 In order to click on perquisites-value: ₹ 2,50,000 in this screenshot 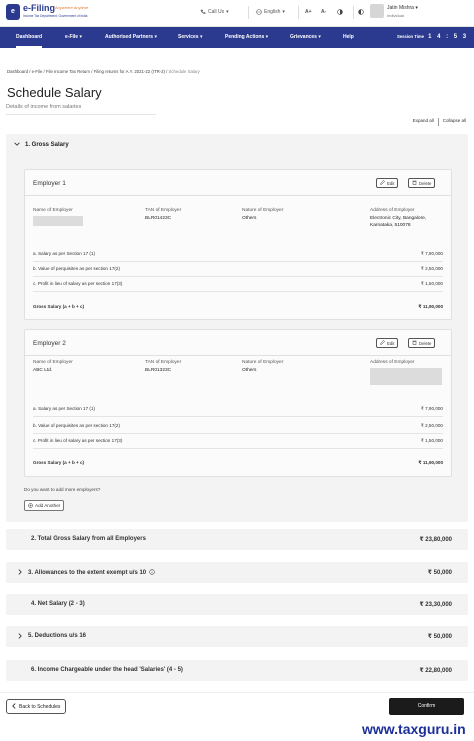, I will do `click(431, 425)`.